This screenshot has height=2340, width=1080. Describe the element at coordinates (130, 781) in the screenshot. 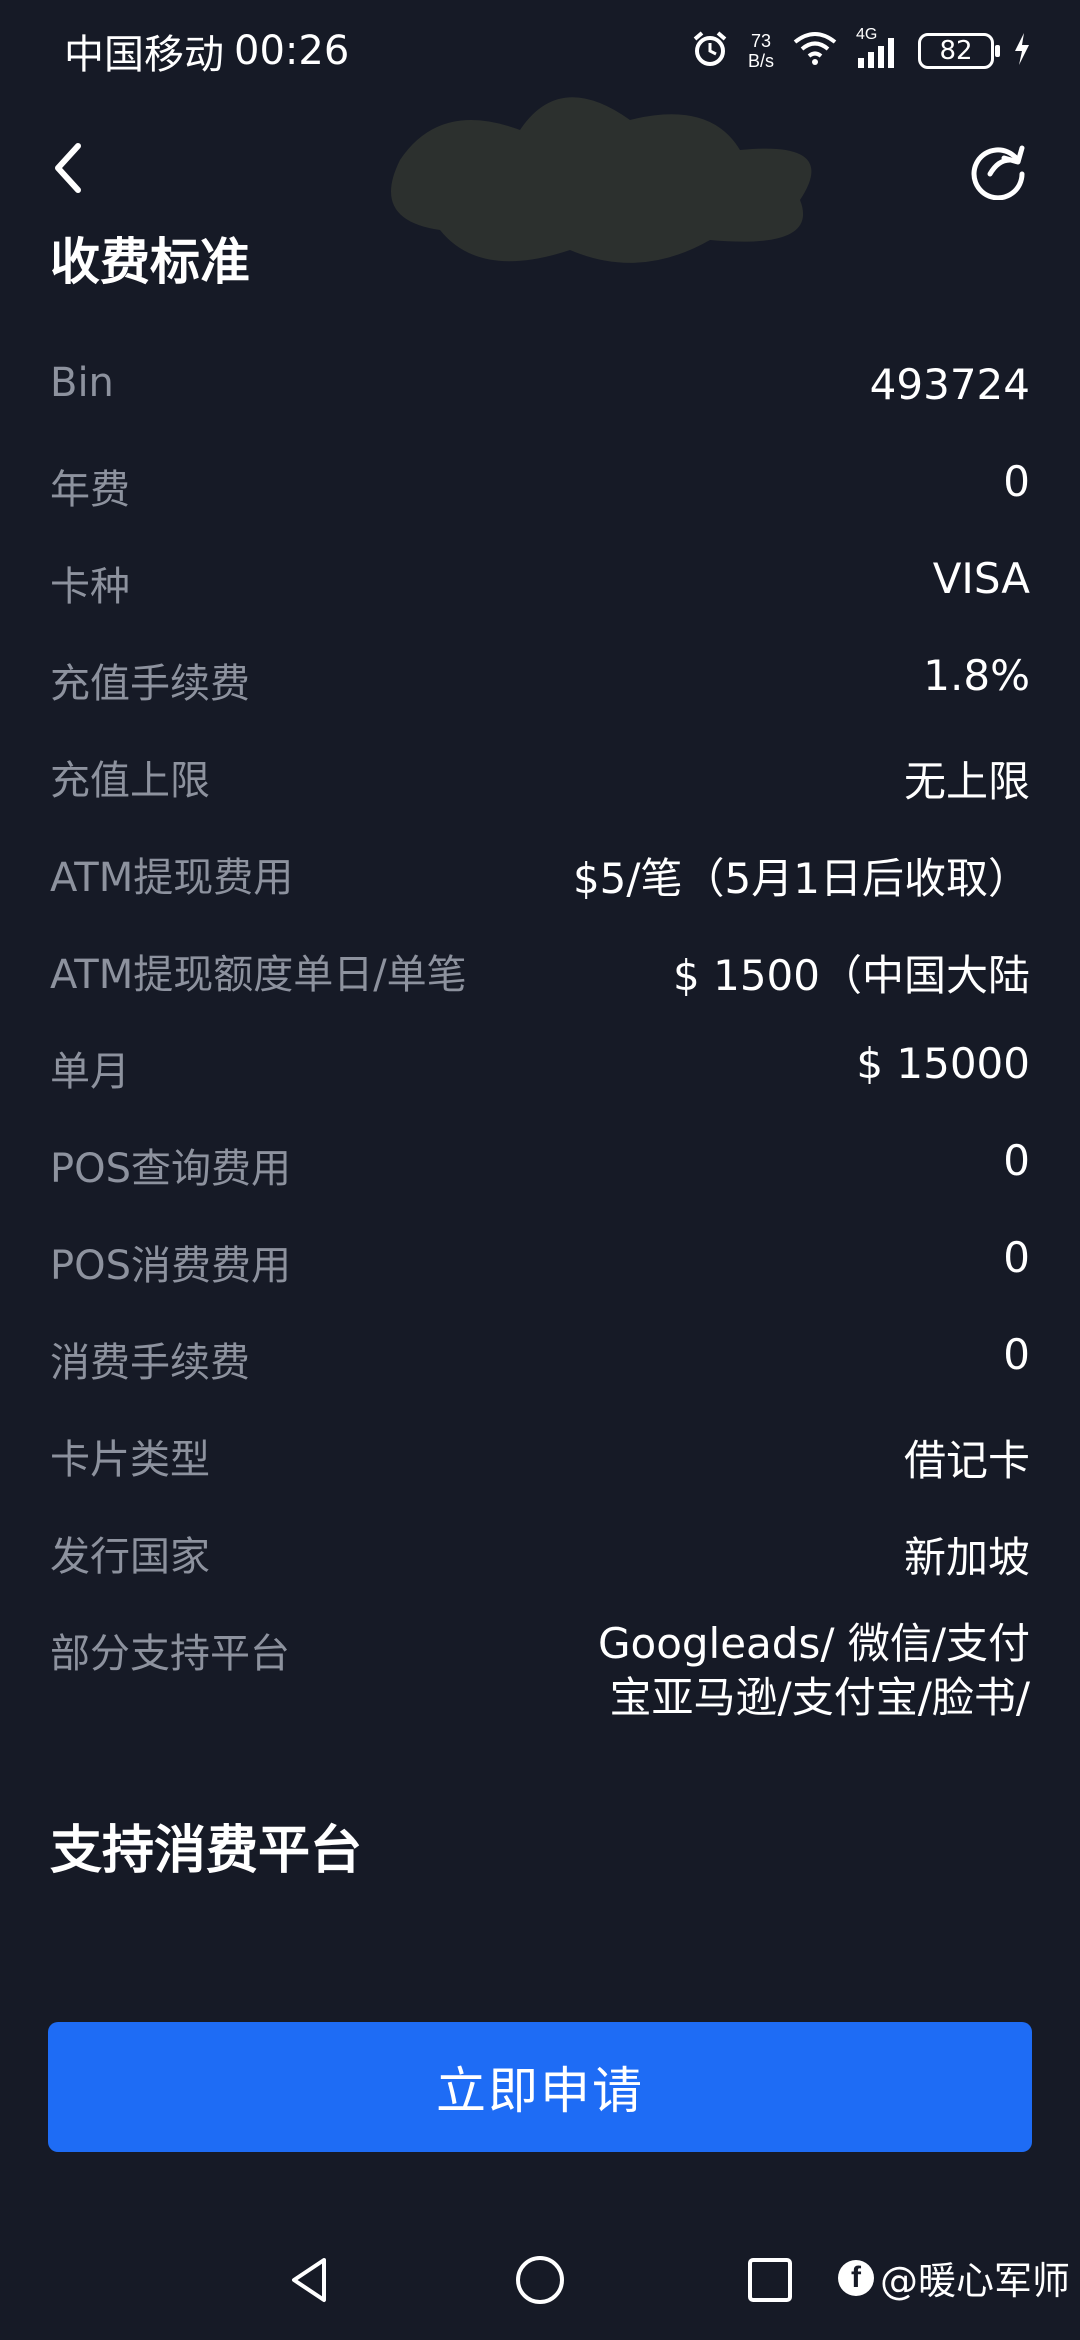

I see `fee-label: 充值上限` at that location.